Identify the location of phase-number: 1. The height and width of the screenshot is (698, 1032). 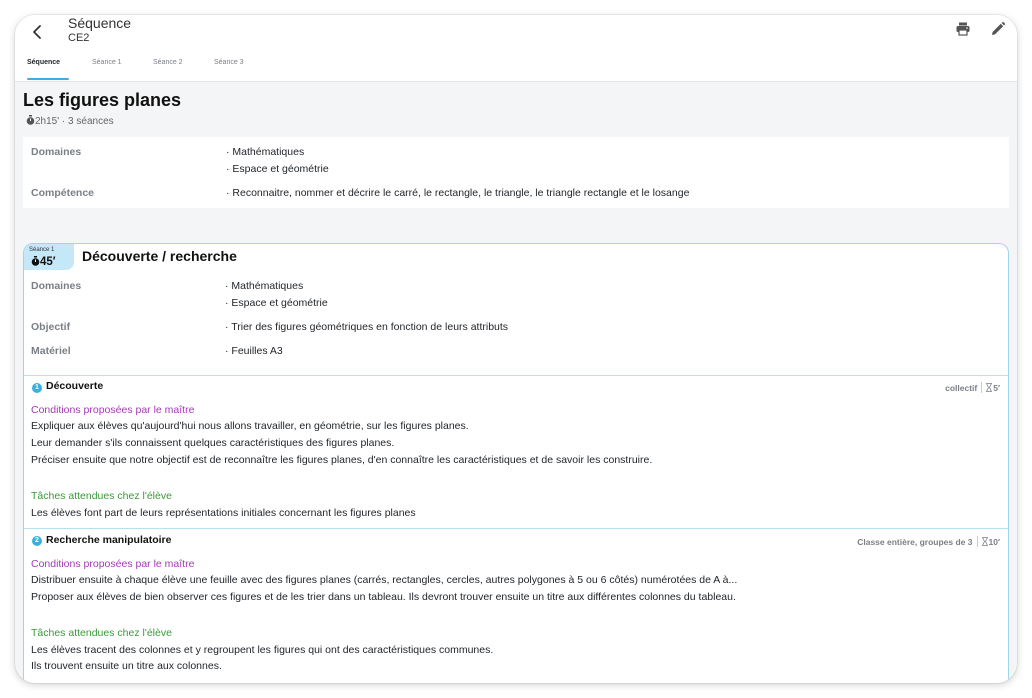
(37, 388).